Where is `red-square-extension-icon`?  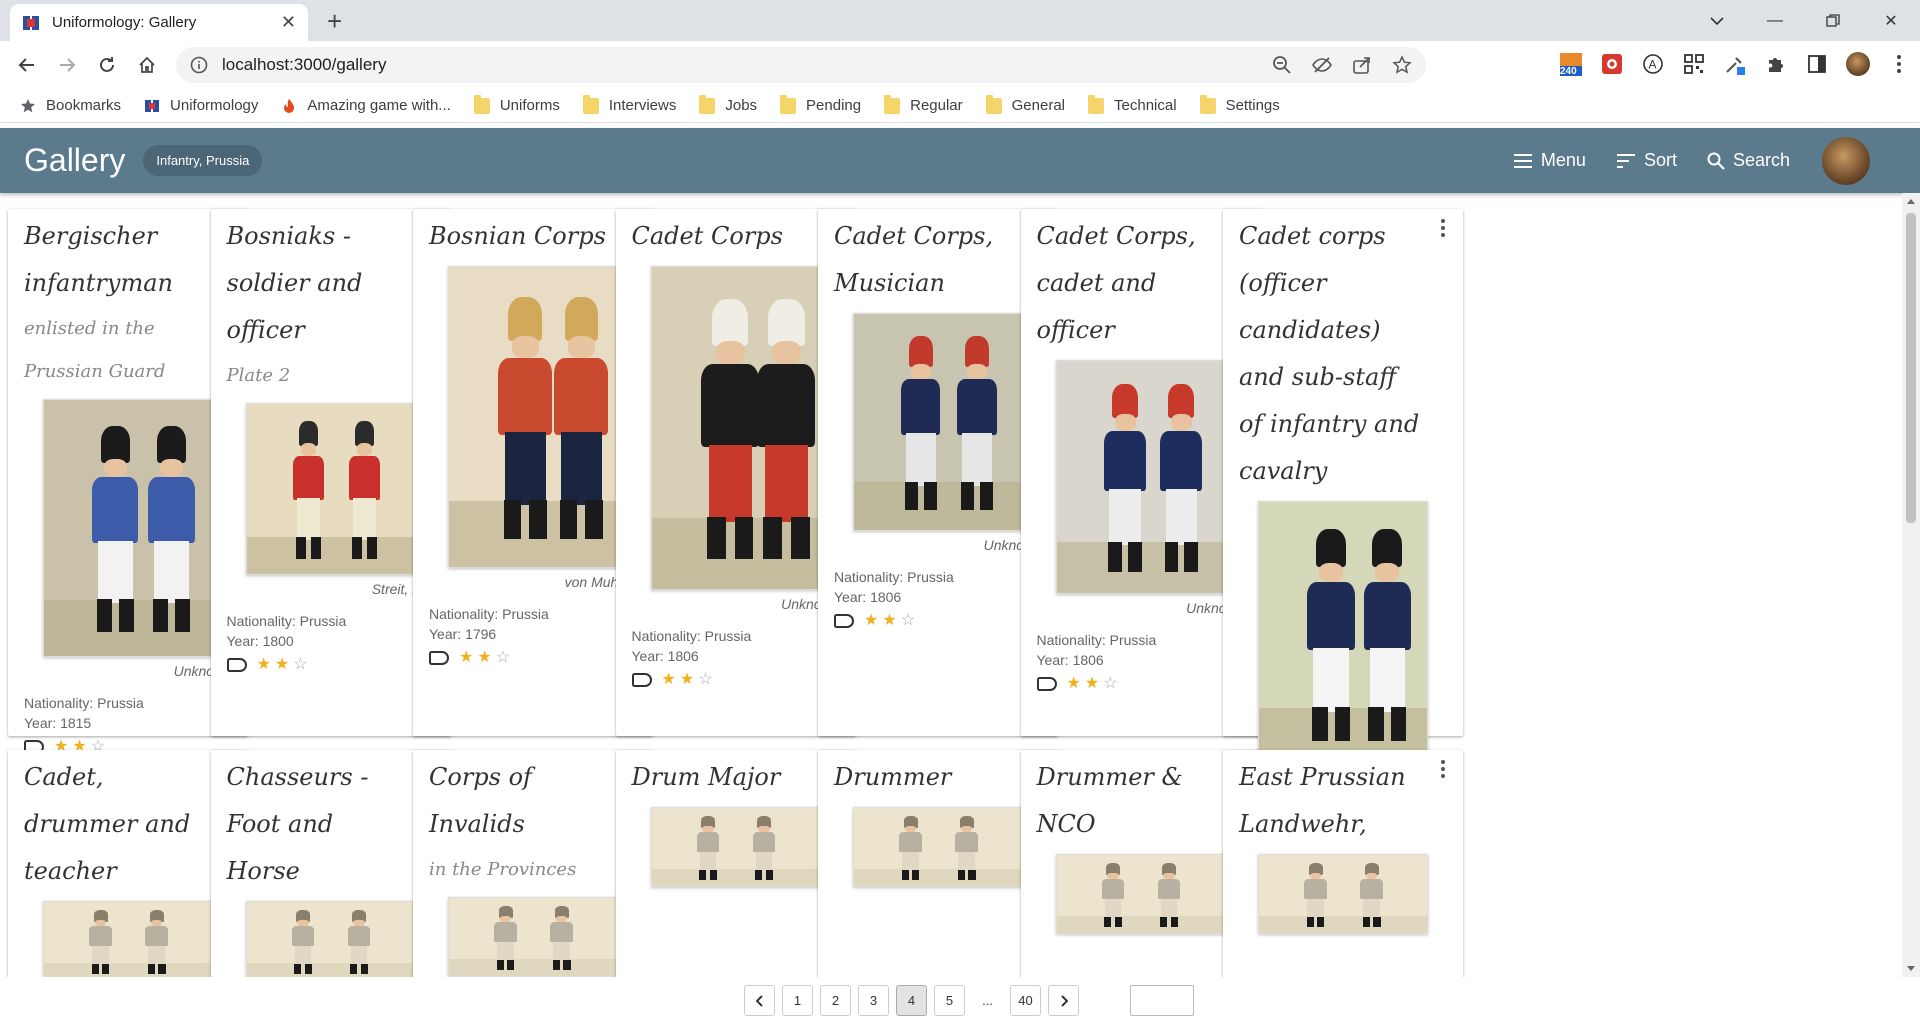 red-square-extension-icon is located at coordinates (1612, 64).